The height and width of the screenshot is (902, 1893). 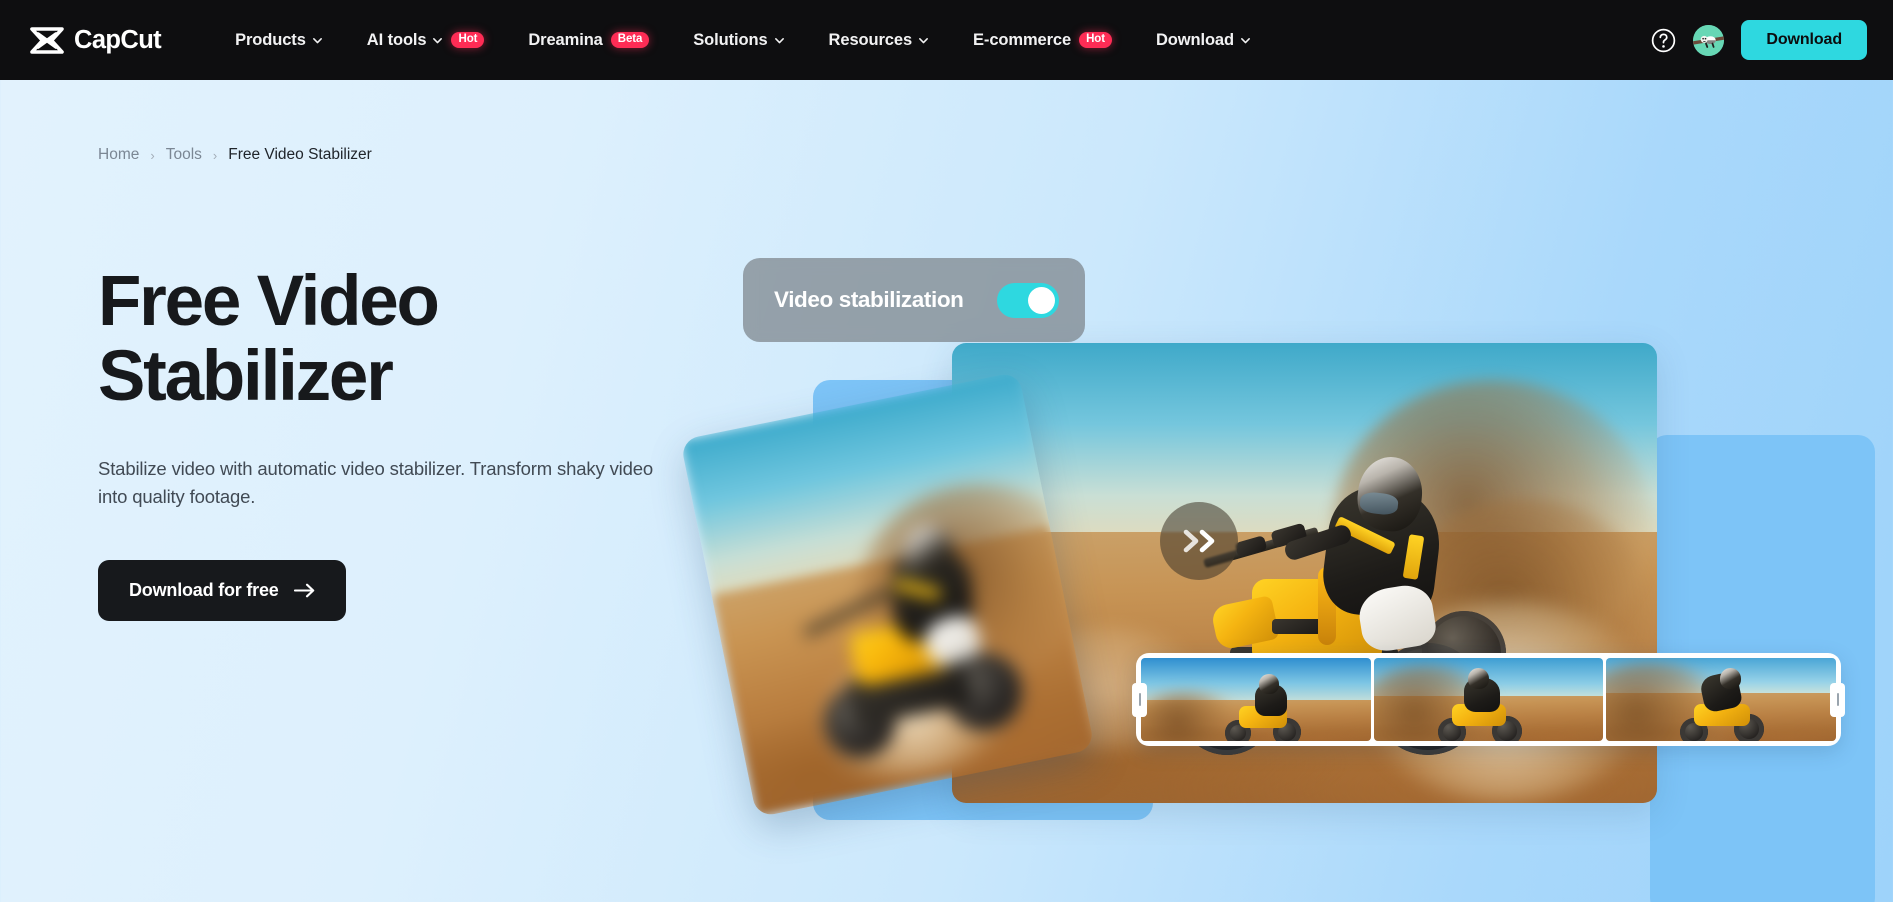 I want to click on capcut-logo-icon, so click(x=47, y=40).